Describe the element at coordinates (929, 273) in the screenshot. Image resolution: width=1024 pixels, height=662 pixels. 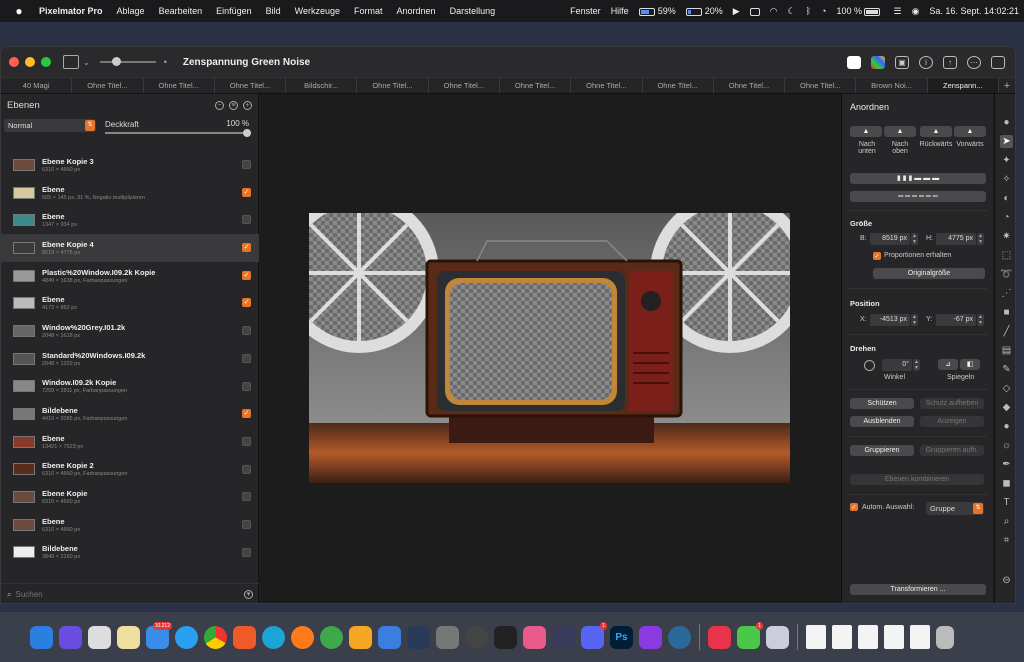
I see `original-size-button: Originalgröße` at that location.